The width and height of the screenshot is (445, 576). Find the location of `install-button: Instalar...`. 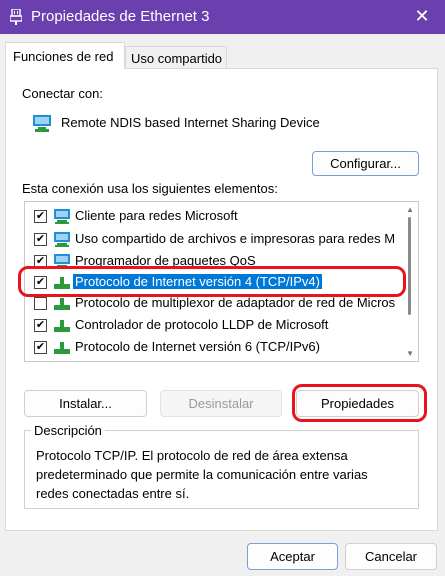

install-button: Instalar... is located at coordinates (85, 403).